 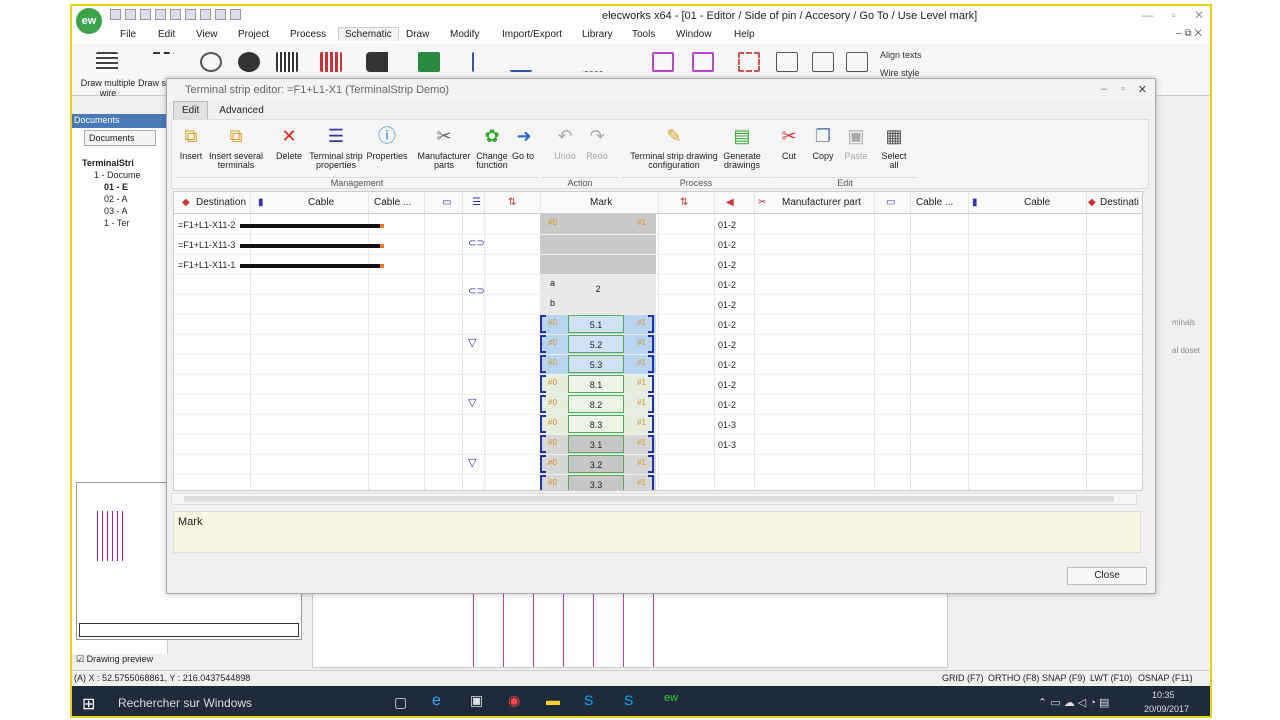 What do you see at coordinates (601, 202) in the screenshot?
I see `col-mark: Mark` at bounding box center [601, 202].